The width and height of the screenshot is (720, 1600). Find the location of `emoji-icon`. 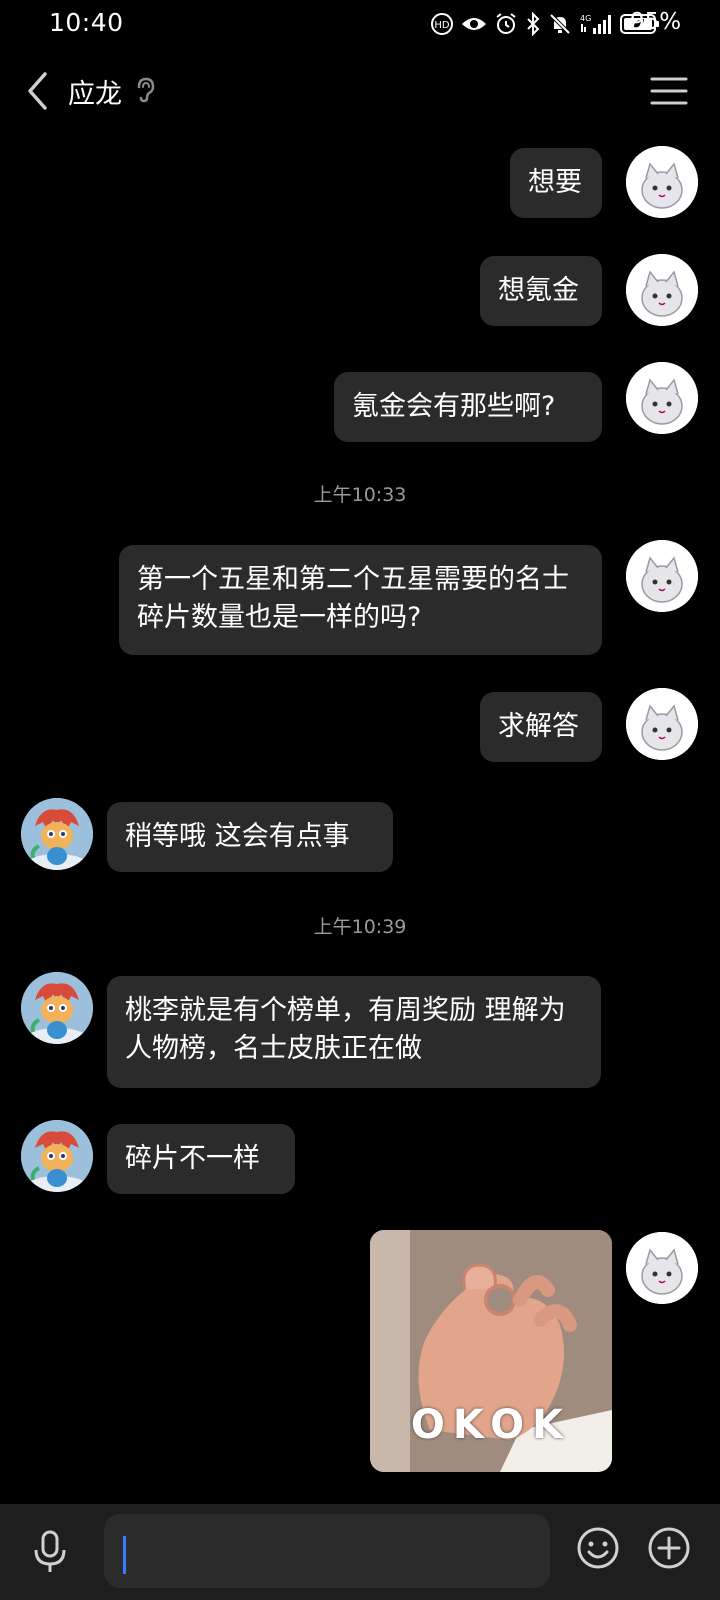

emoji-icon is located at coordinates (598, 1548).